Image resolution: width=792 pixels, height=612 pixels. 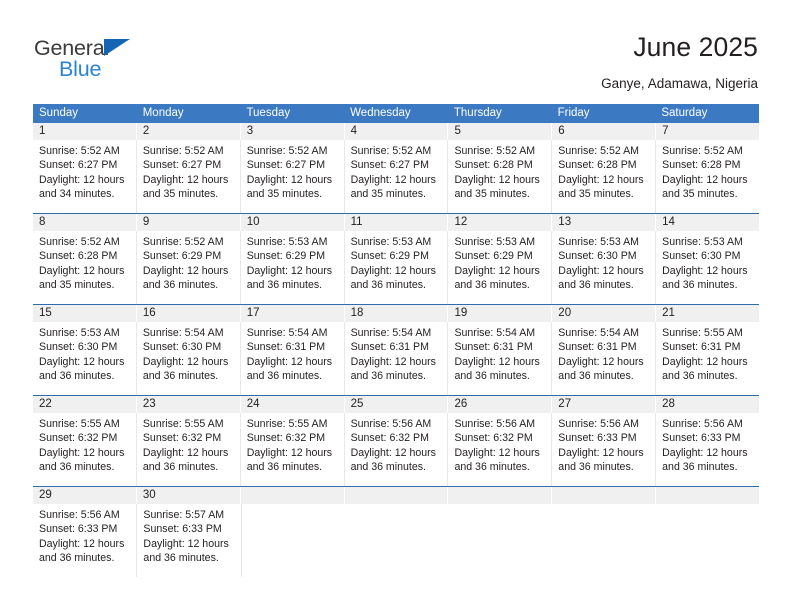 I want to click on weekday-header-monday: Monday, so click(x=163, y=113).